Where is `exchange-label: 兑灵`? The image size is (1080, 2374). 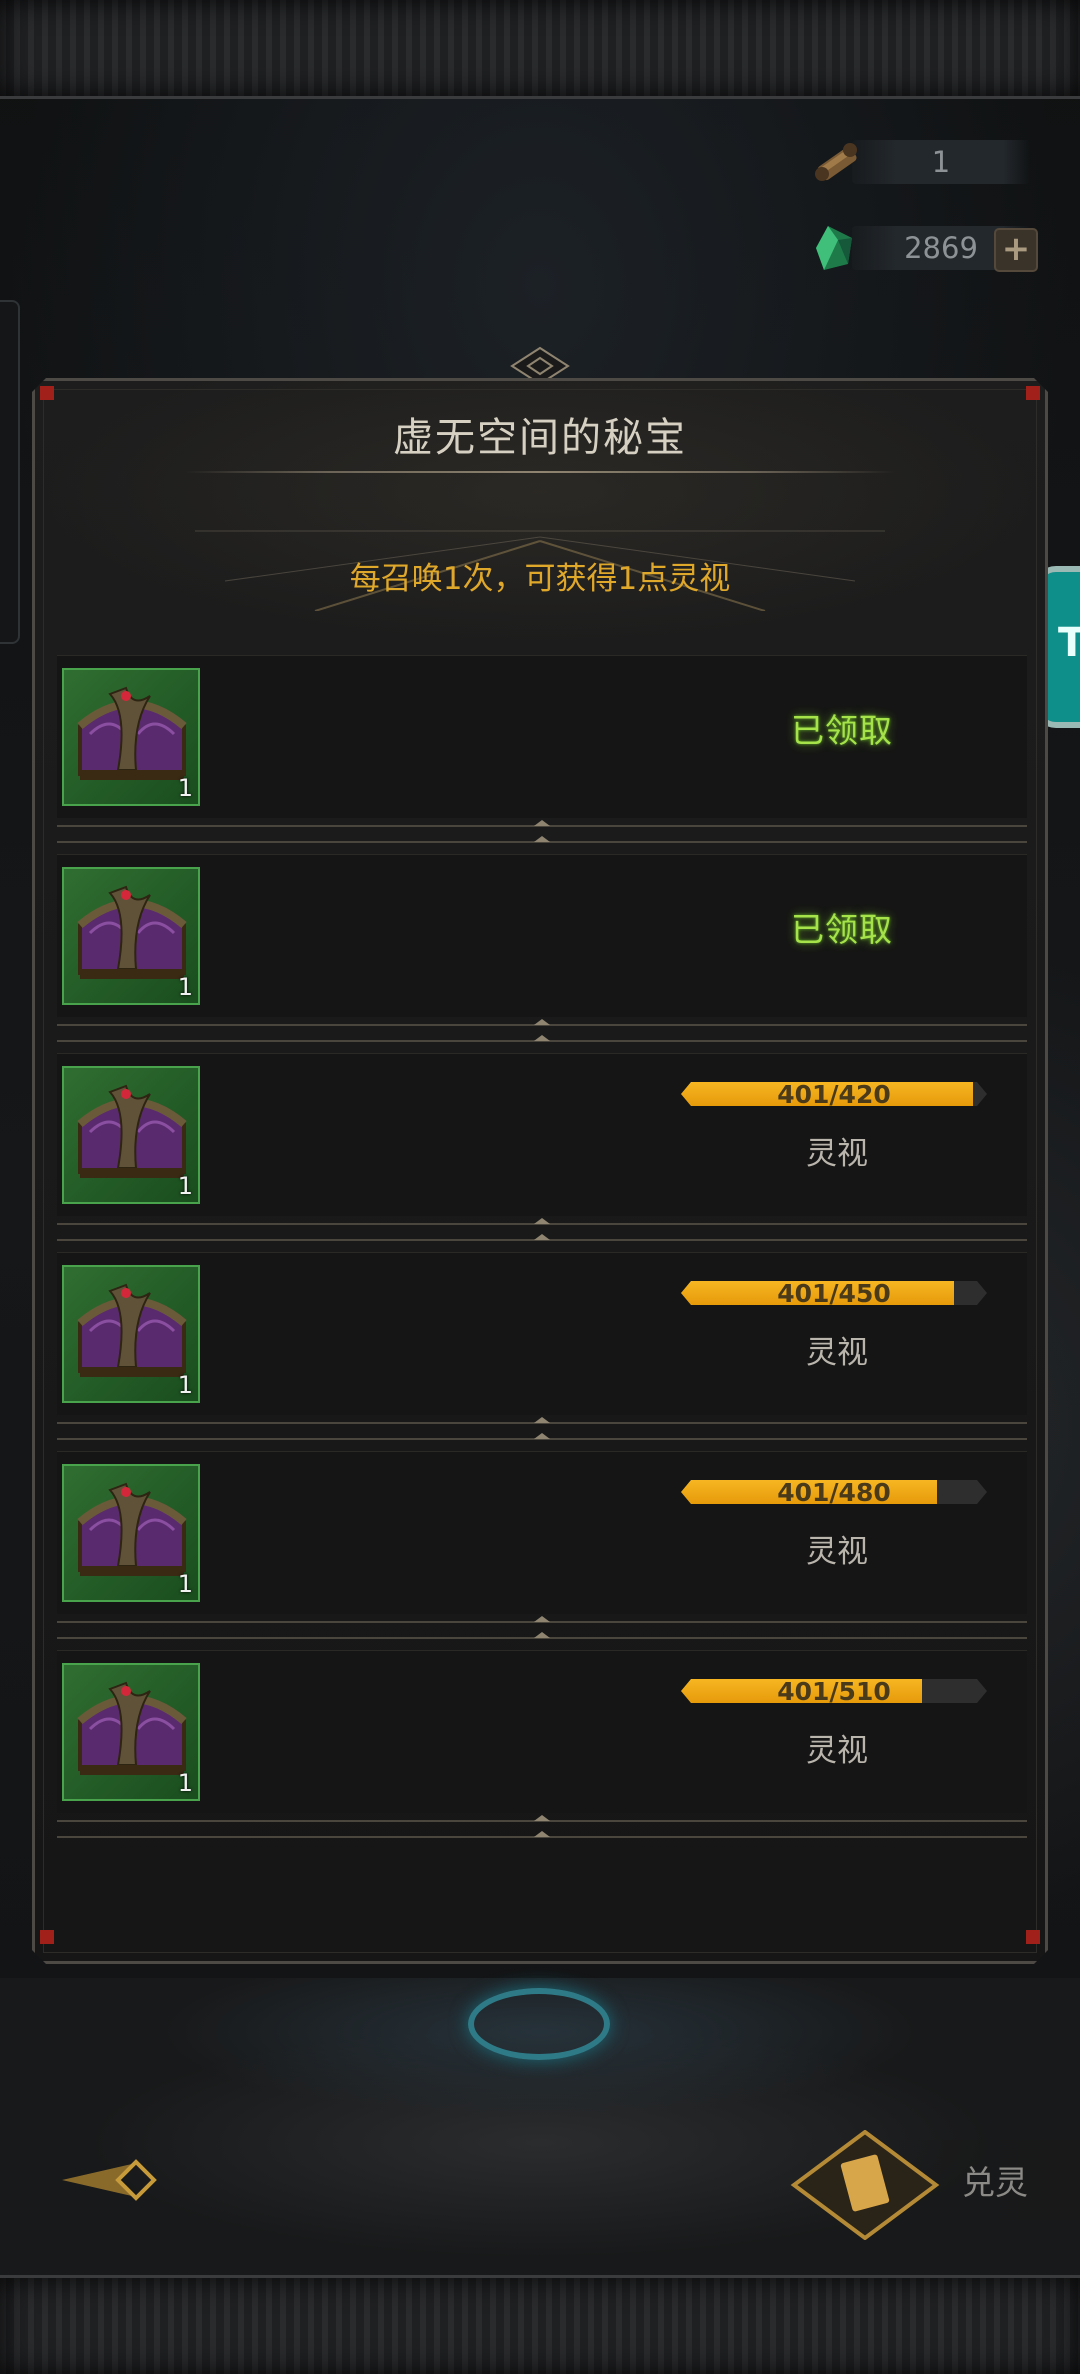 exchange-label: 兑灵 is located at coordinates (995, 2180).